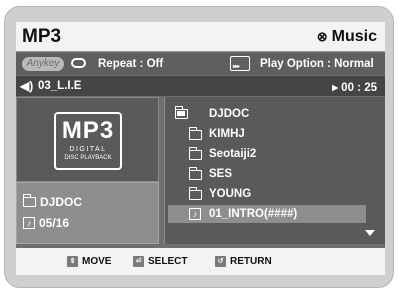 This screenshot has height=292, width=399. Describe the element at coordinates (253, 214) in the screenshot. I see `list-item-label: 01_INTRO(####)` at that location.